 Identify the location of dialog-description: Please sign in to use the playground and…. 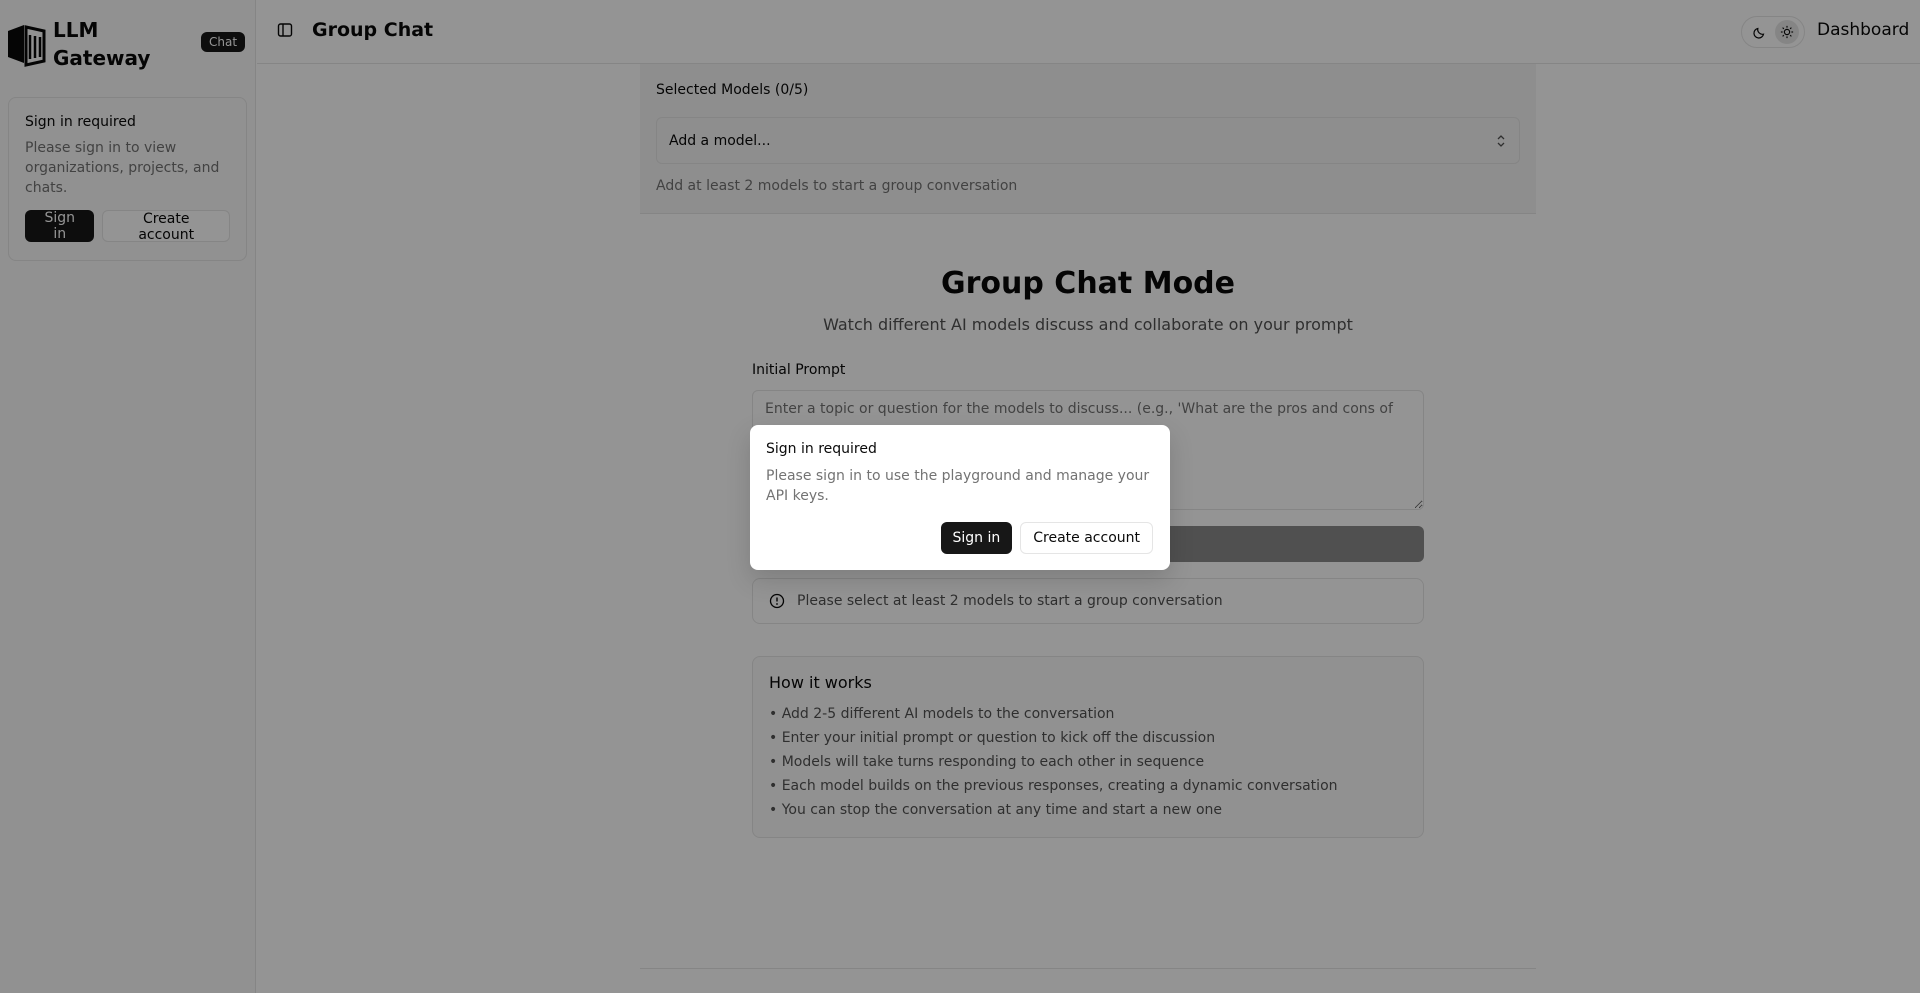
(958, 486).